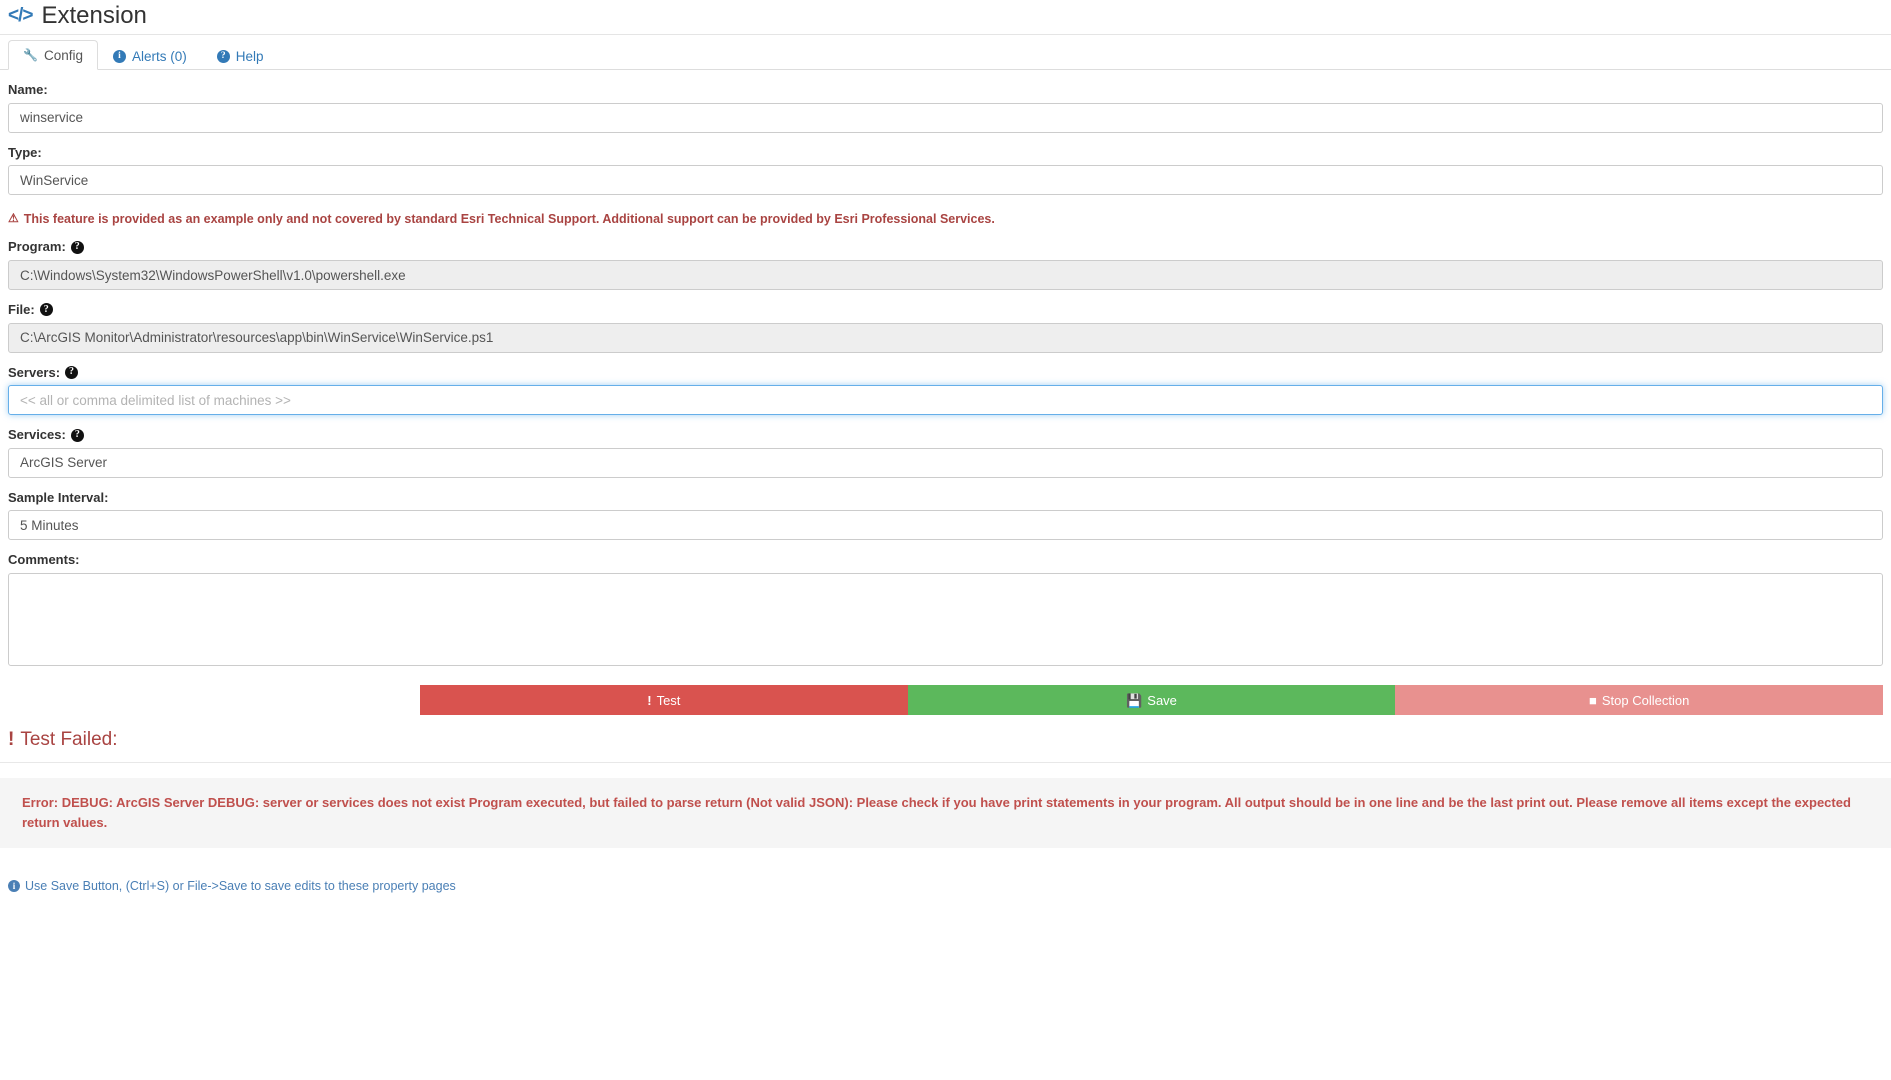  What do you see at coordinates (945, 117) in the screenshot?
I see `name-input` at bounding box center [945, 117].